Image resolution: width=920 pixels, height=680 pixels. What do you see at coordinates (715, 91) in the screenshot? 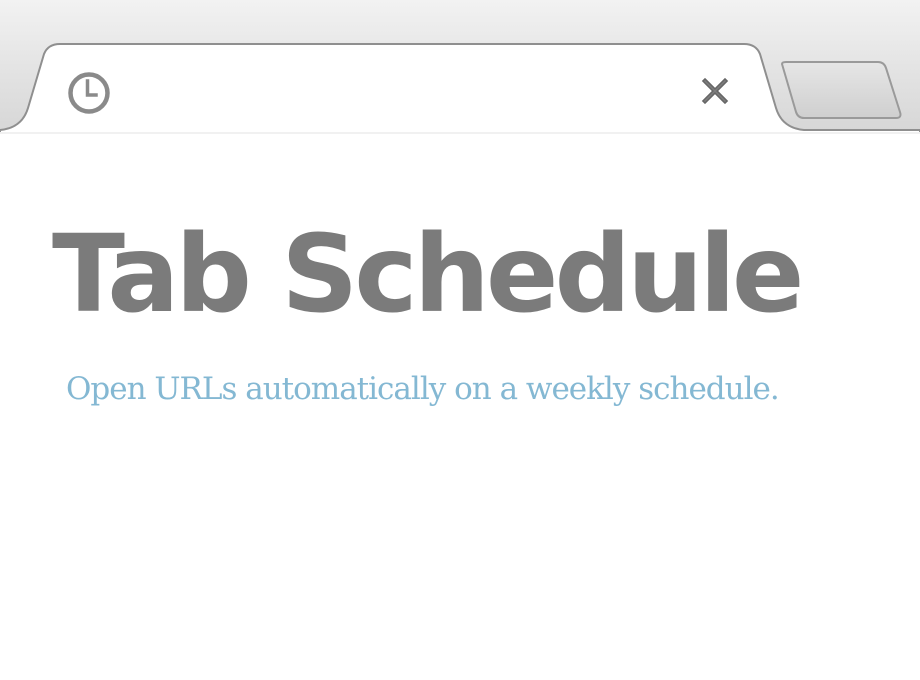
I see `close-icon` at bounding box center [715, 91].